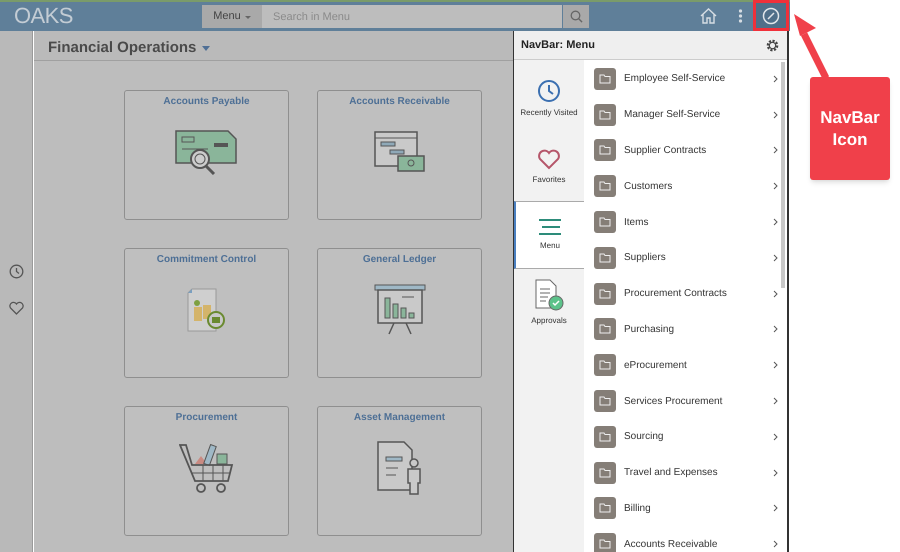 The width and height of the screenshot is (900, 552). I want to click on tile-title: General Ledger, so click(399, 260).